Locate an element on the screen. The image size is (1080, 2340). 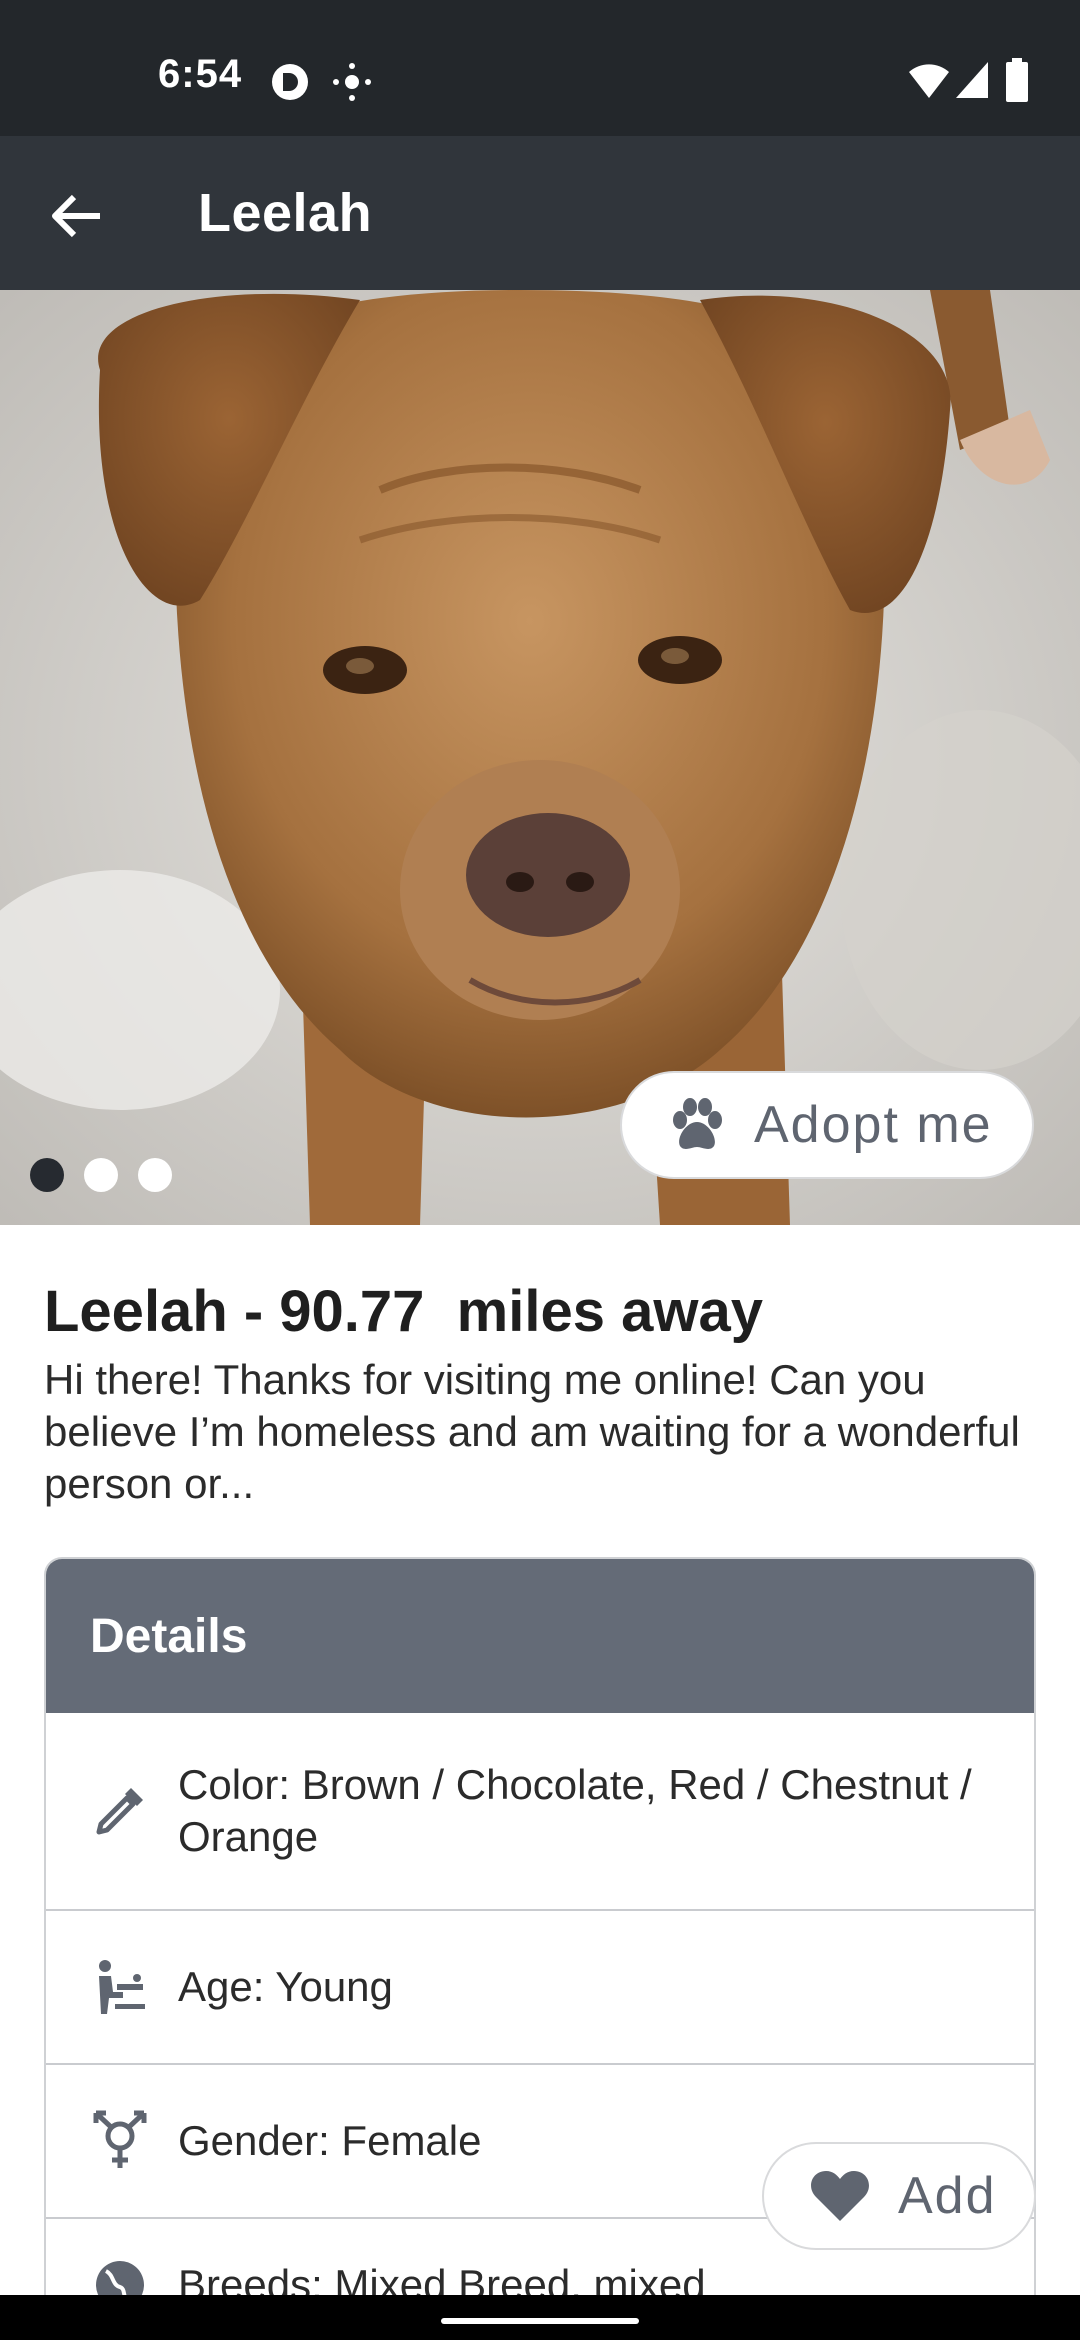
page-title: Leelah is located at coordinates (285, 213).